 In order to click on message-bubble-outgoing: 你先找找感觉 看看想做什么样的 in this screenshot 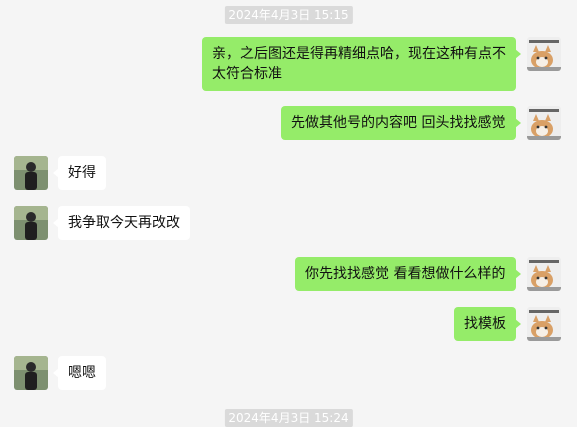, I will do `click(408, 274)`.